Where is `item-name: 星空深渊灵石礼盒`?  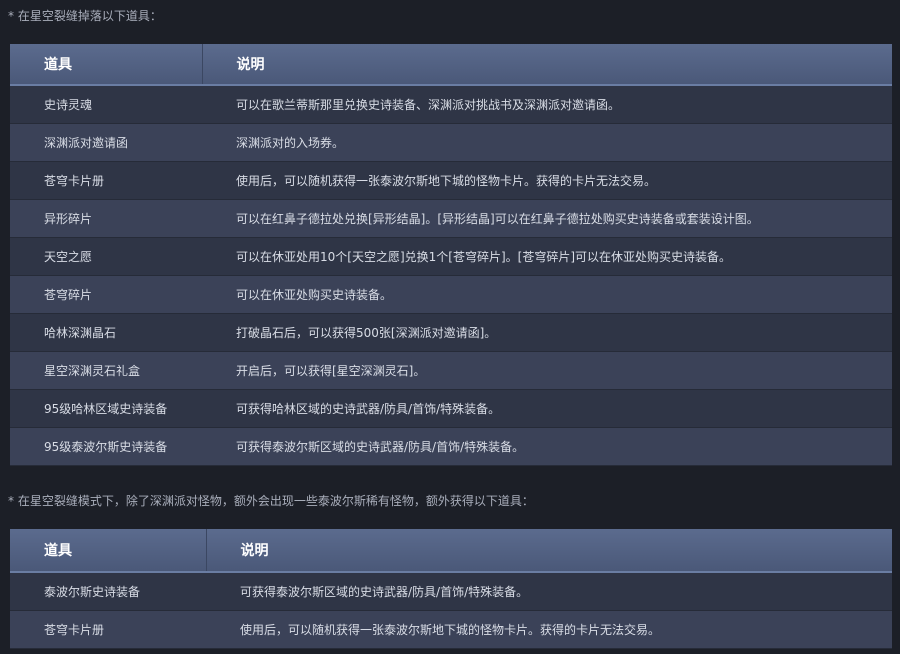
item-name: 星空深渊灵石礼盒 is located at coordinates (92, 371).